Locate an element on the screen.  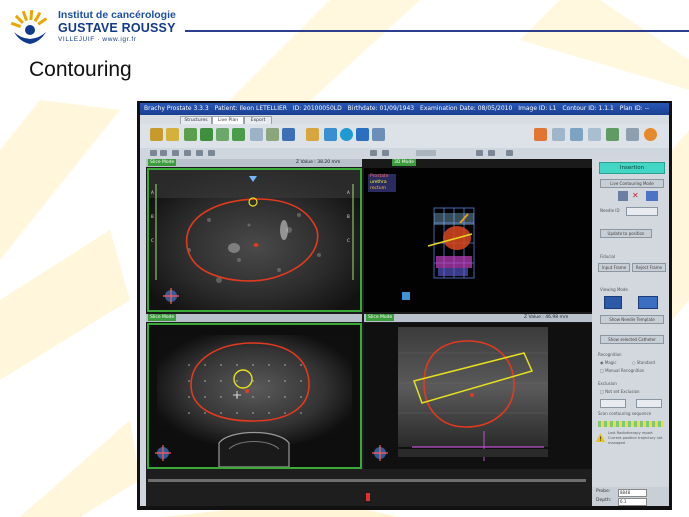
timeline-marker is located at coordinates (368, 497).